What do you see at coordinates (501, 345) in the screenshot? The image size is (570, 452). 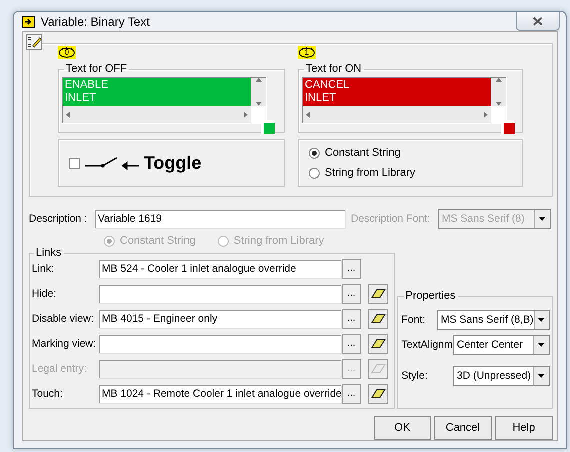 I see `property-dropdown: Center Center` at bounding box center [501, 345].